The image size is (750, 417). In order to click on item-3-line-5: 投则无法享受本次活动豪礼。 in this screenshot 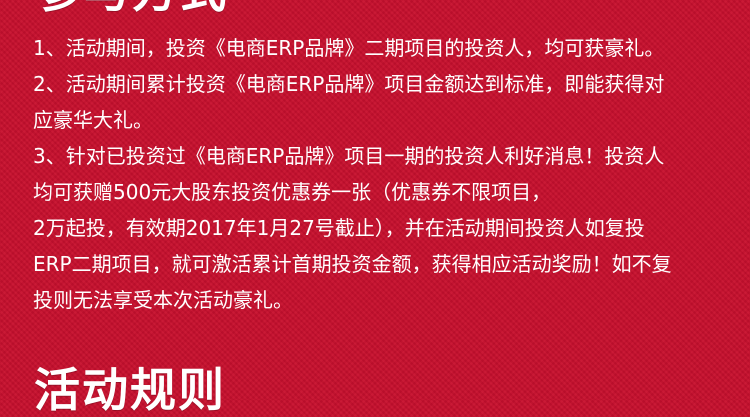, I will do `click(163, 300)`.